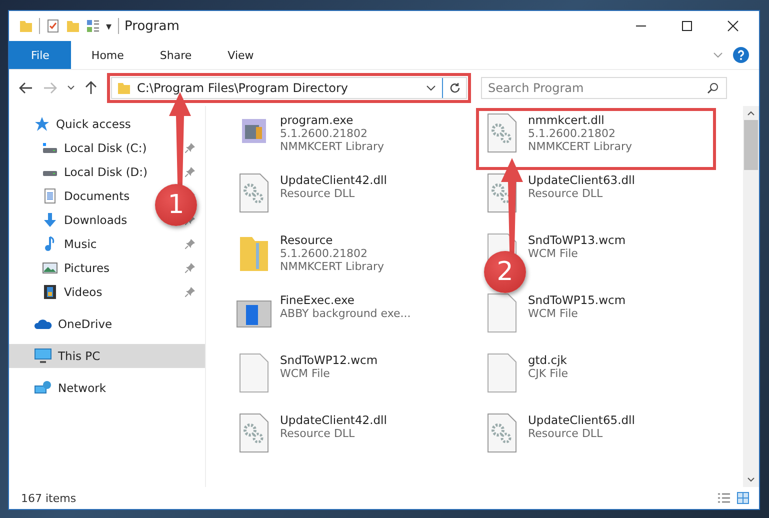 This screenshot has height=518, width=769. I want to click on scroll-down-icon, so click(751, 480).